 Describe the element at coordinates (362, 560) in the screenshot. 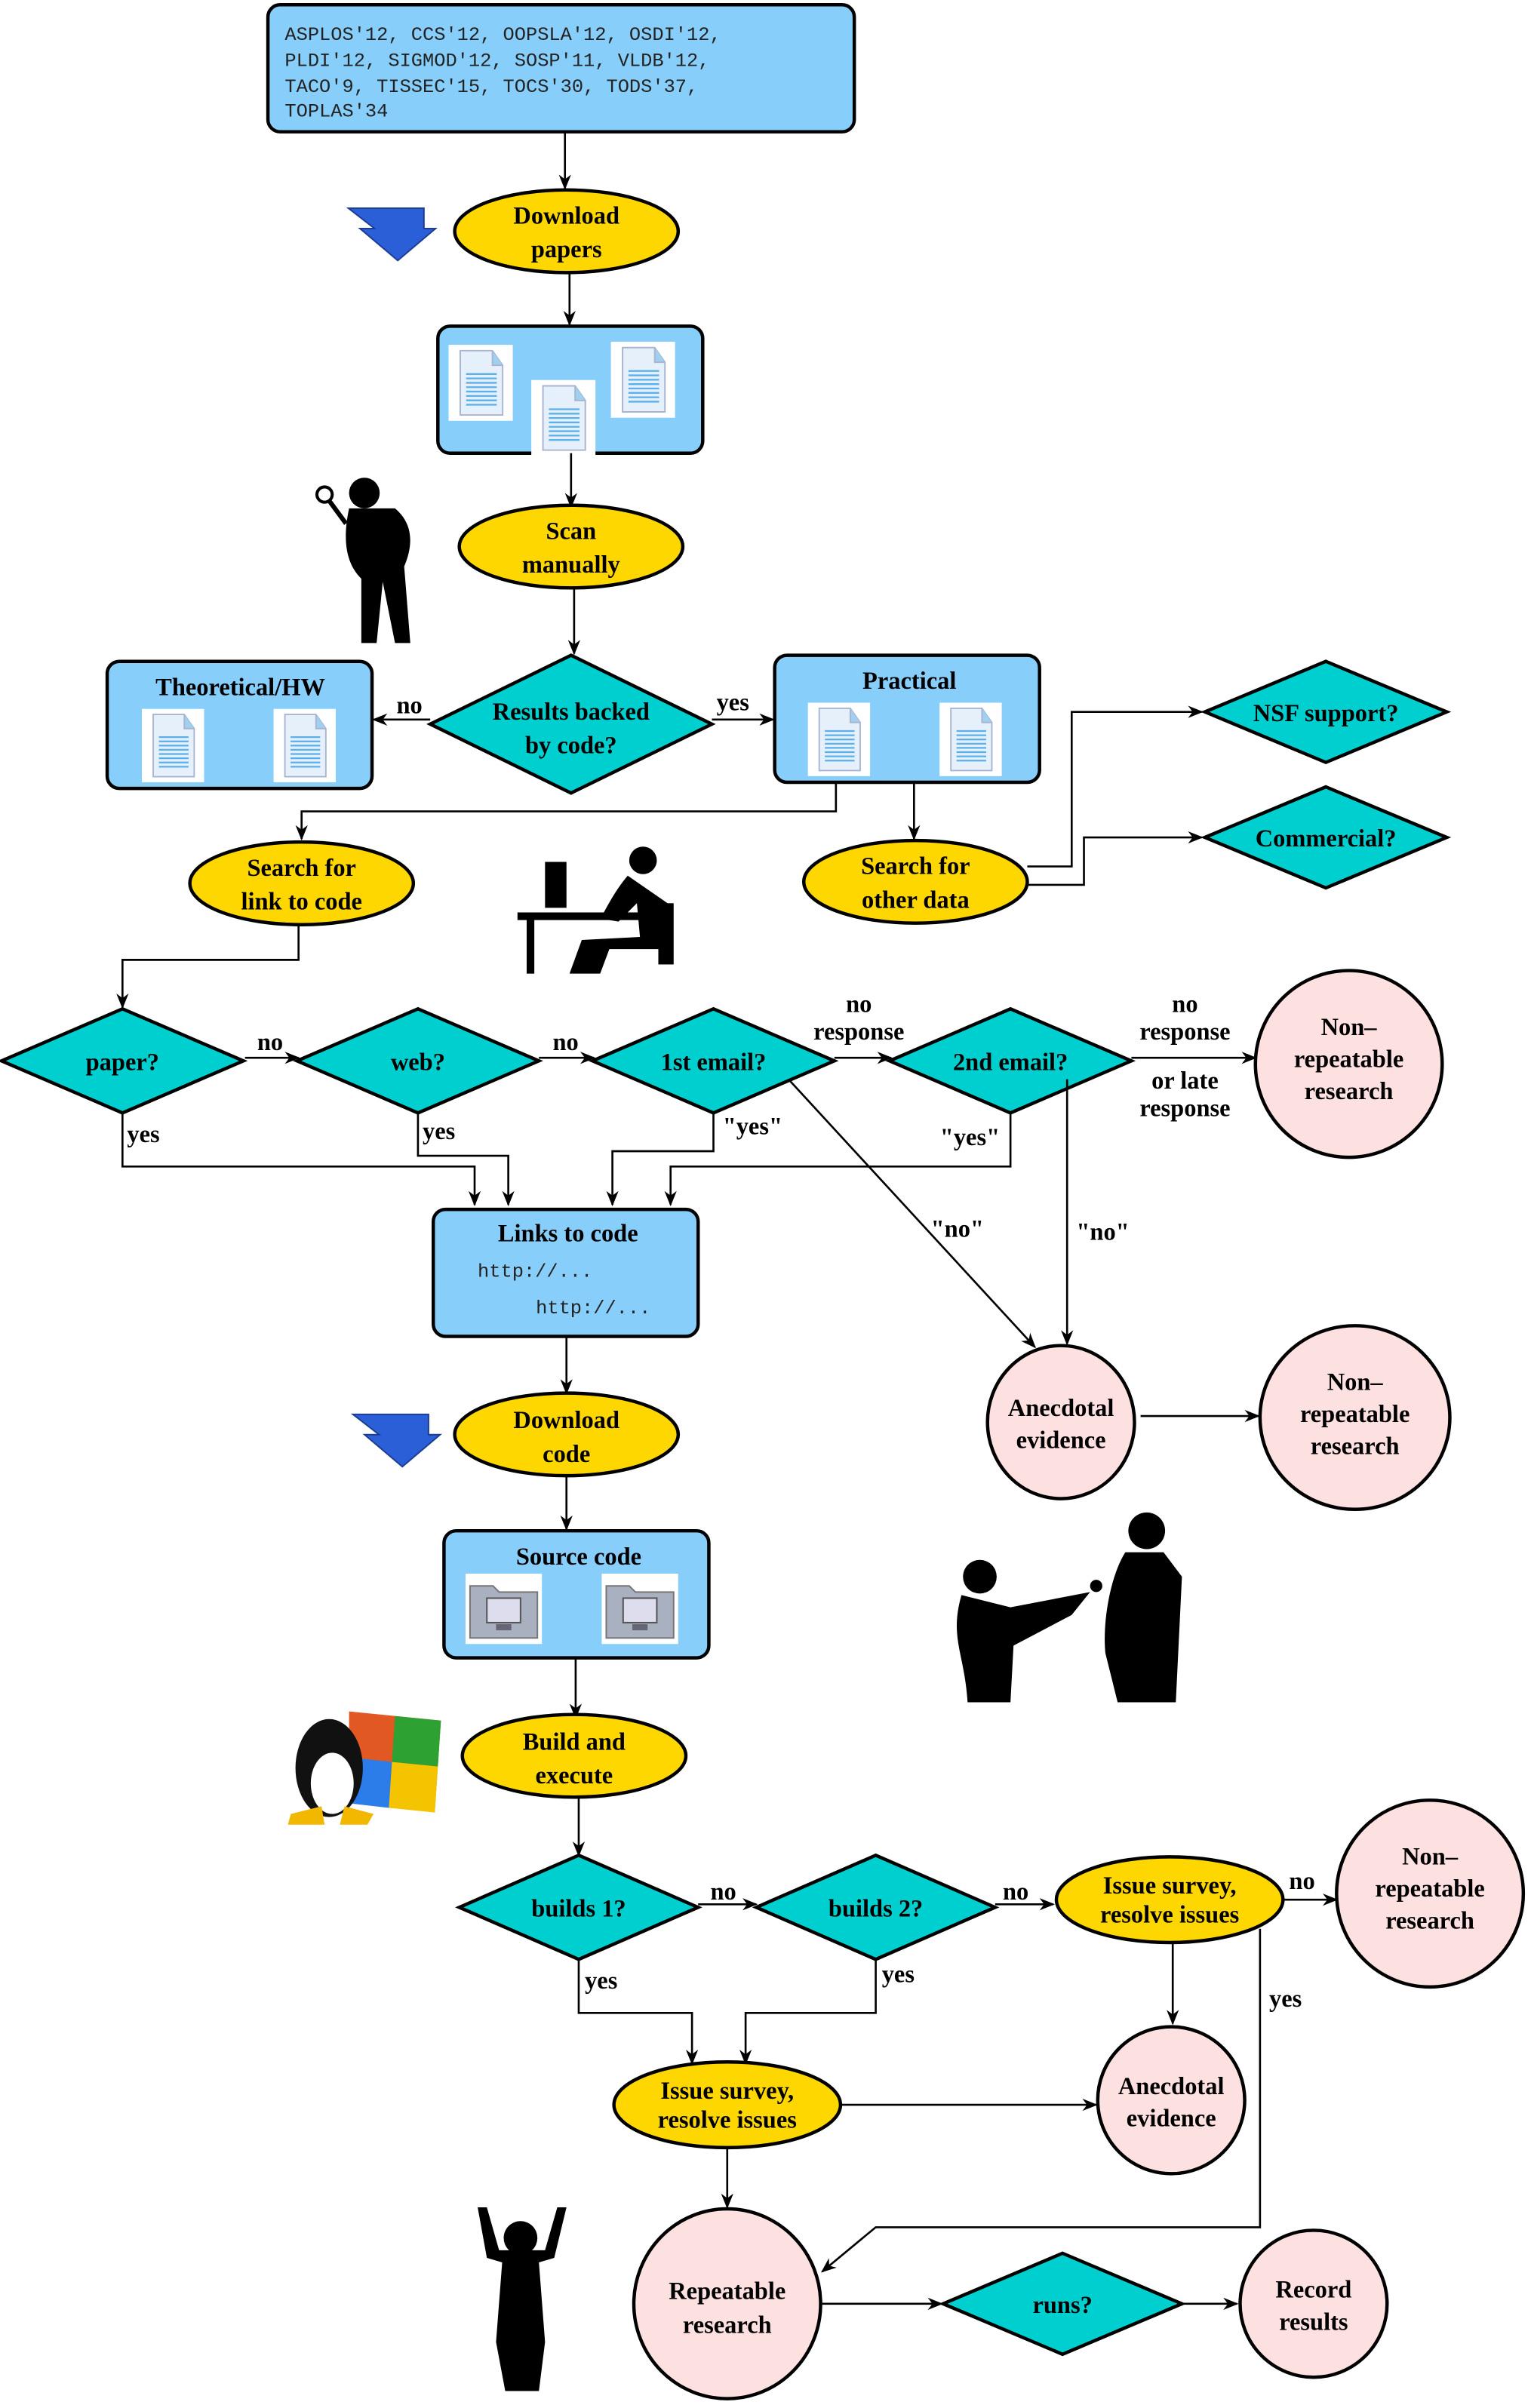

I see `researcher-magnifier-silhouette` at that location.